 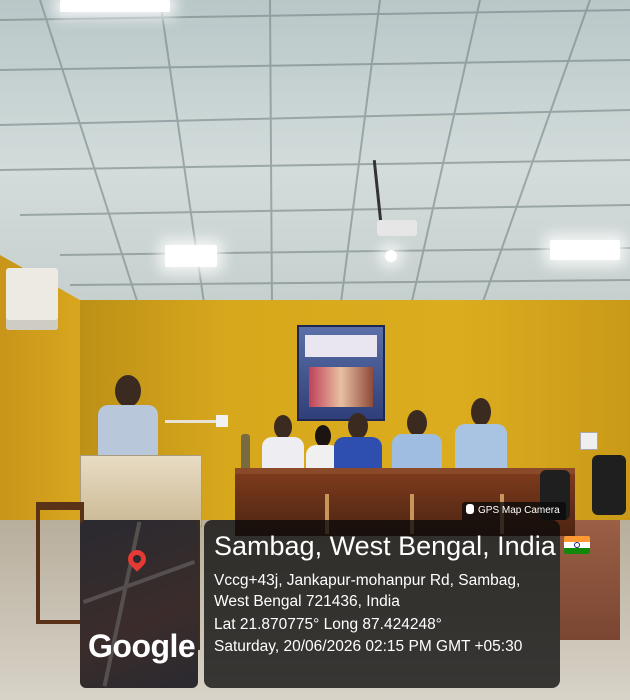 I want to click on wooden-chair, so click(x=60, y=563).